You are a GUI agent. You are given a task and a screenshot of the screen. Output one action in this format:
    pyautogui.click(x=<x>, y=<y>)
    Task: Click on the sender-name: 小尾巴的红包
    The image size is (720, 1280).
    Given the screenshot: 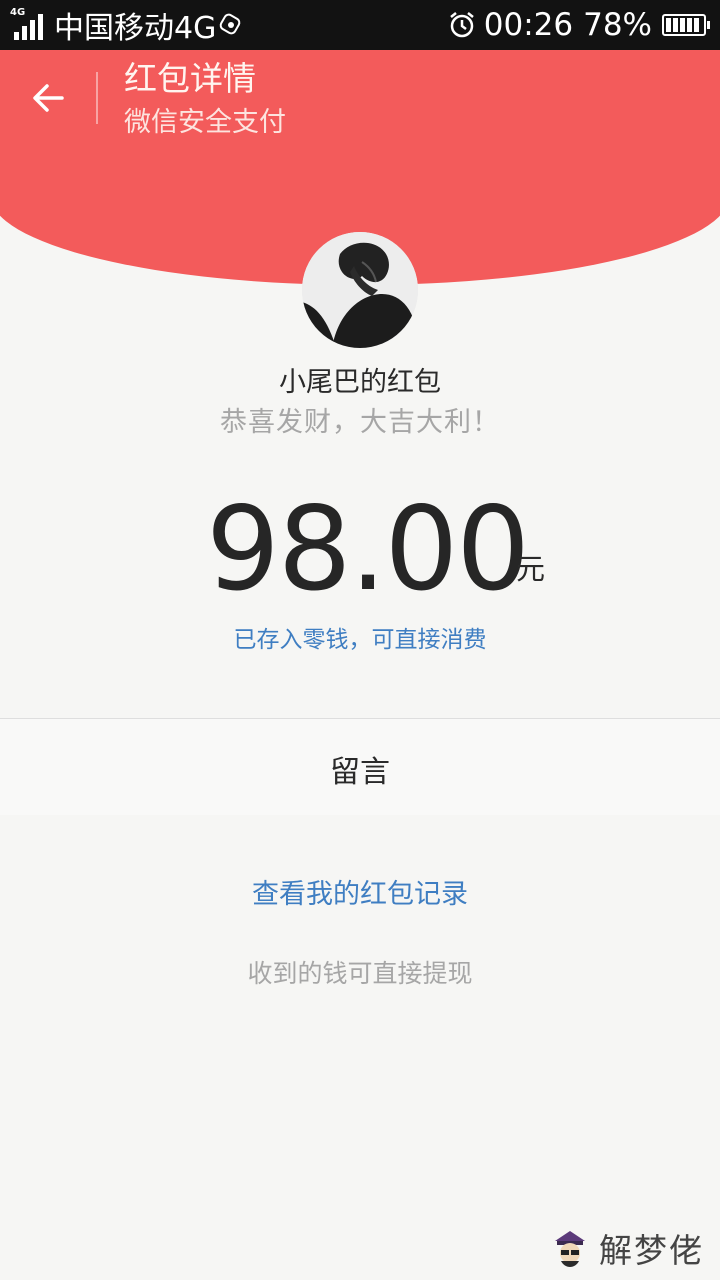 What is the action you would take?
    pyautogui.click(x=360, y=382)
    